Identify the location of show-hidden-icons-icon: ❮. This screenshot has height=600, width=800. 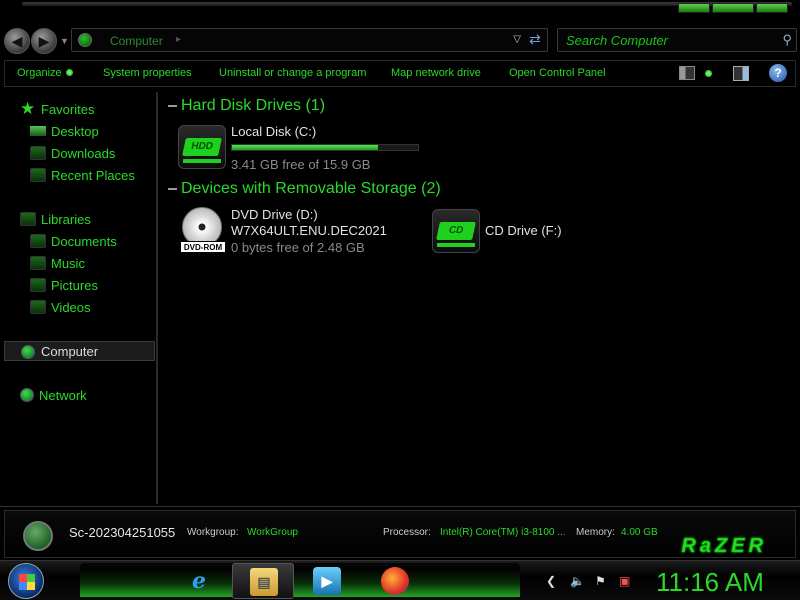
(551, 581).